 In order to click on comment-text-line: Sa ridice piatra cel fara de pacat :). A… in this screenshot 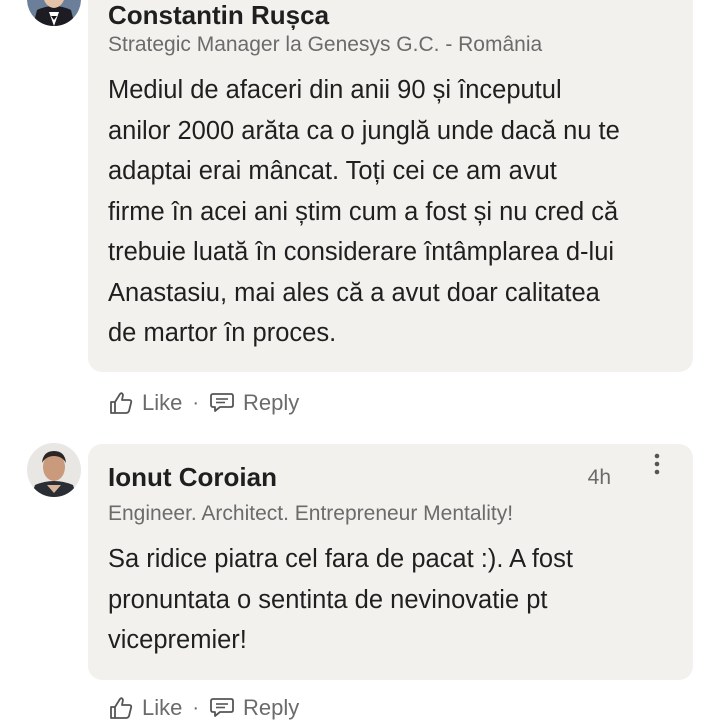, I will do `click(340, 559)`.